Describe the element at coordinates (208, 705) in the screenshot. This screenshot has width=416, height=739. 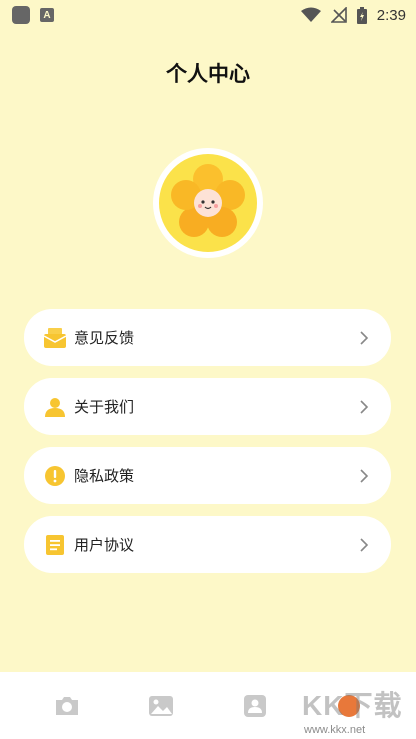
I see `bottom-nav` at that location.